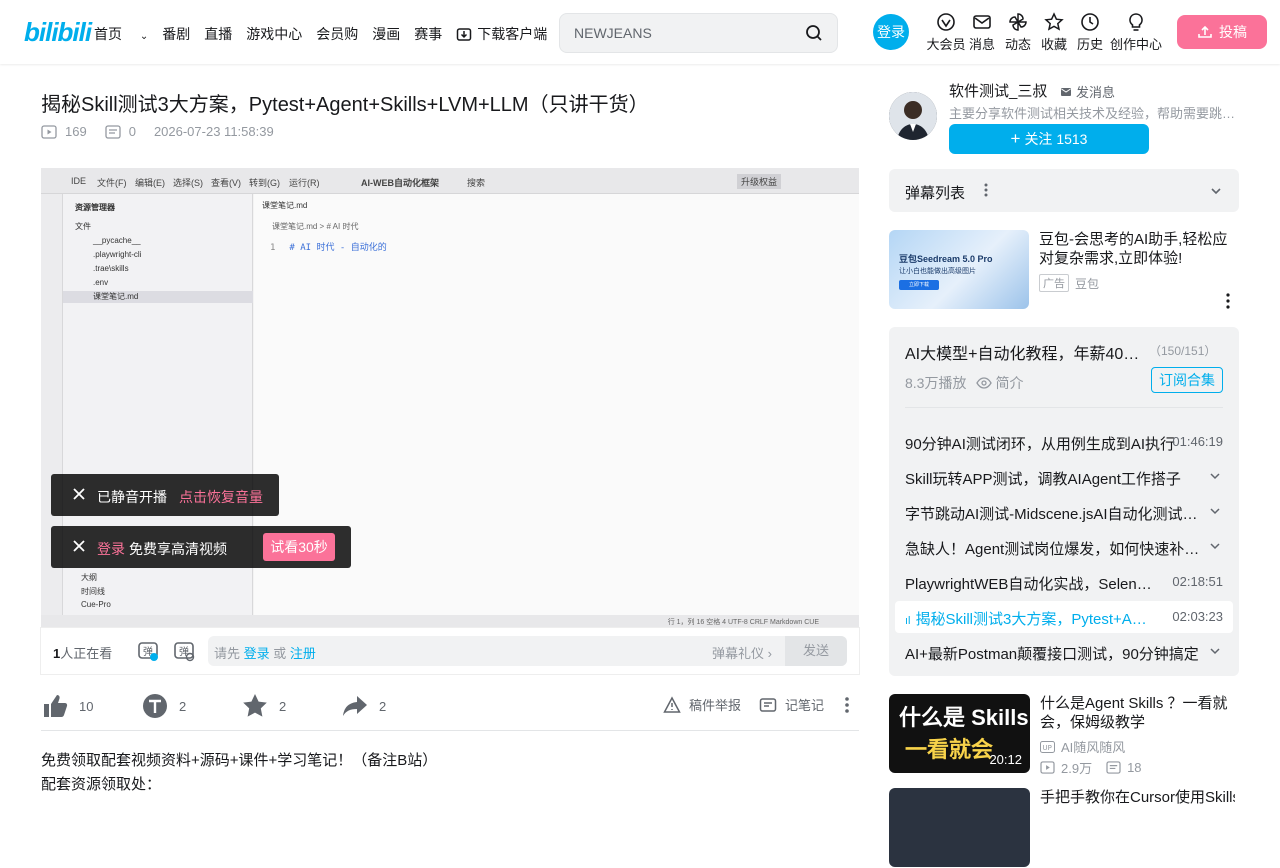 The image size is (1280, 868). What do you see at coordinates (1064, 407) in the screenshot?
I see `divider` at bounding box center [1064, 407].